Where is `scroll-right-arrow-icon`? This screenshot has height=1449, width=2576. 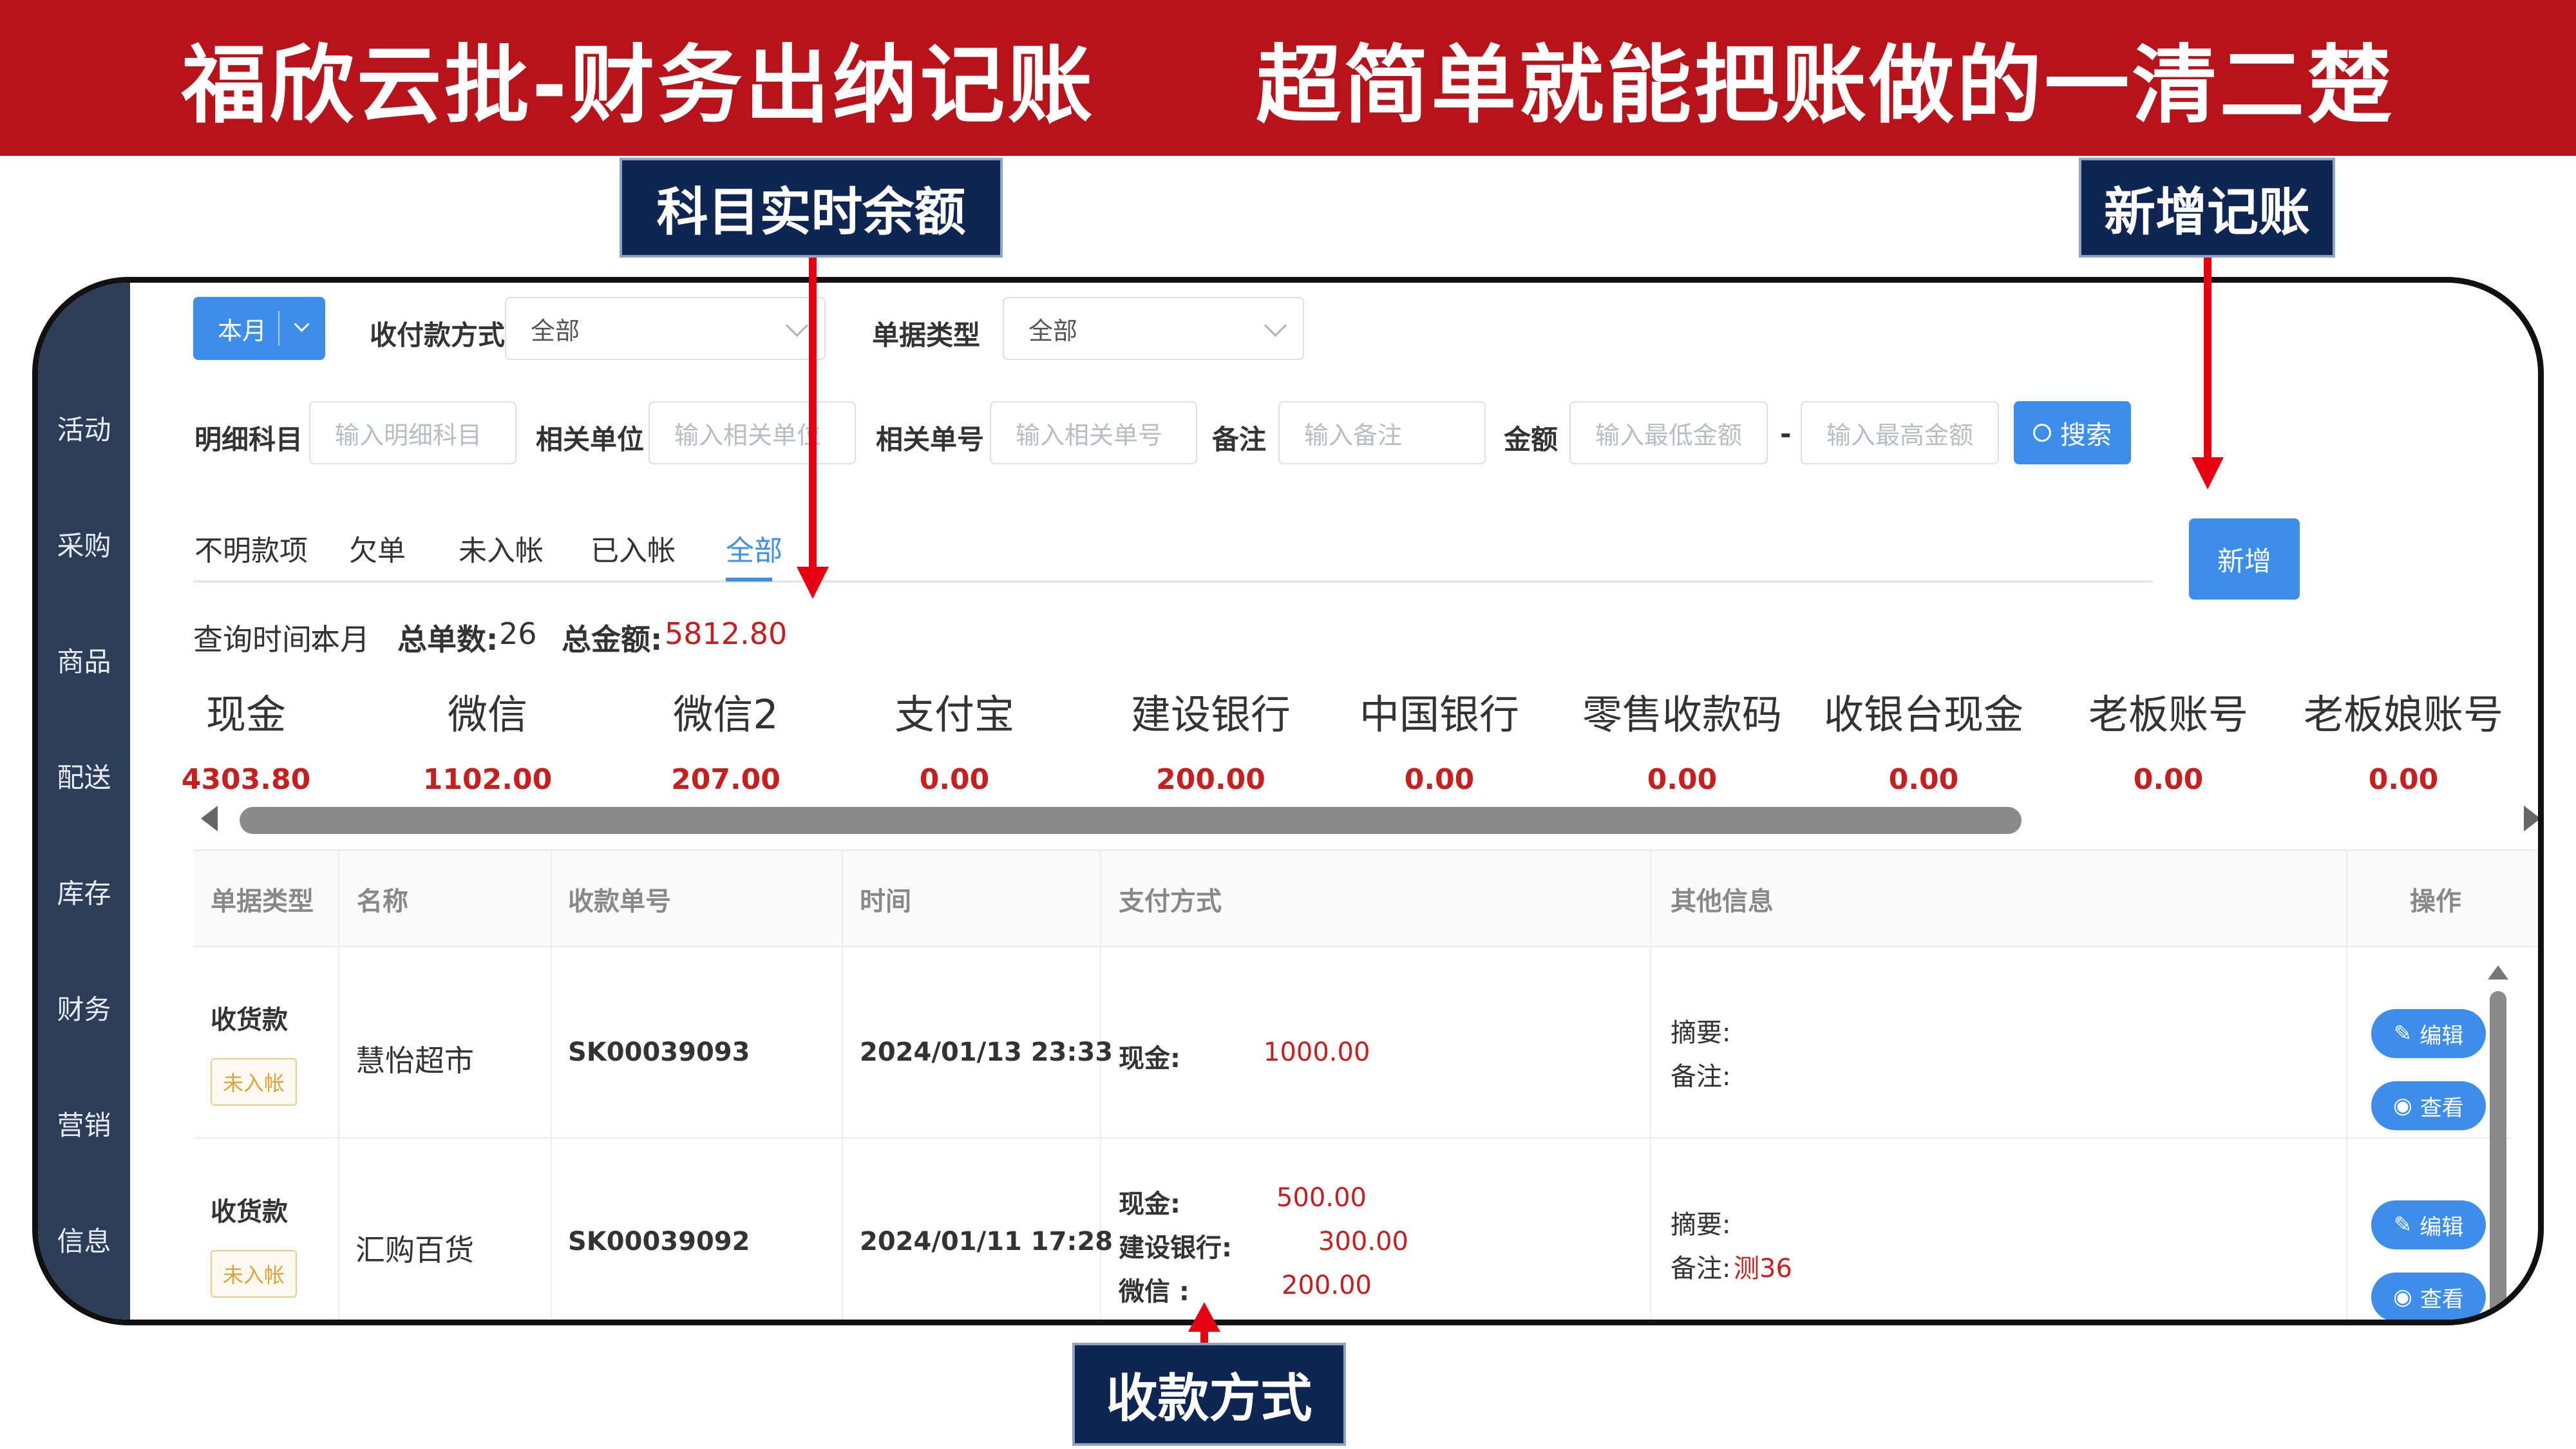
scroll-right-arrow-icon is located at coordinates (2531, 818).